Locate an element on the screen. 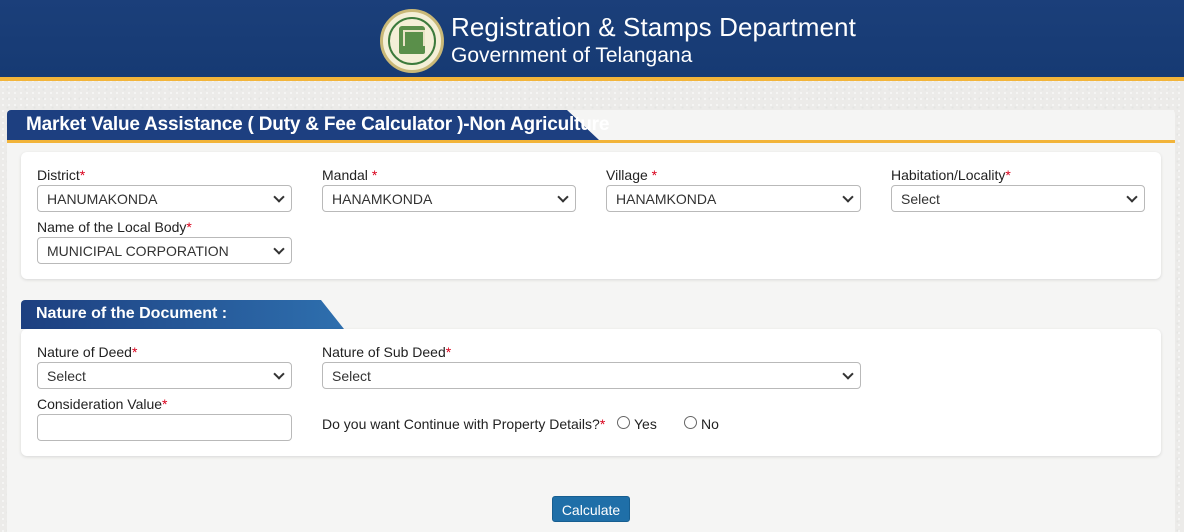 This screenshot has height=532, width=1184. local-body-select: MUNICIPAL CORPORATION is located at coordinates (164, 250).